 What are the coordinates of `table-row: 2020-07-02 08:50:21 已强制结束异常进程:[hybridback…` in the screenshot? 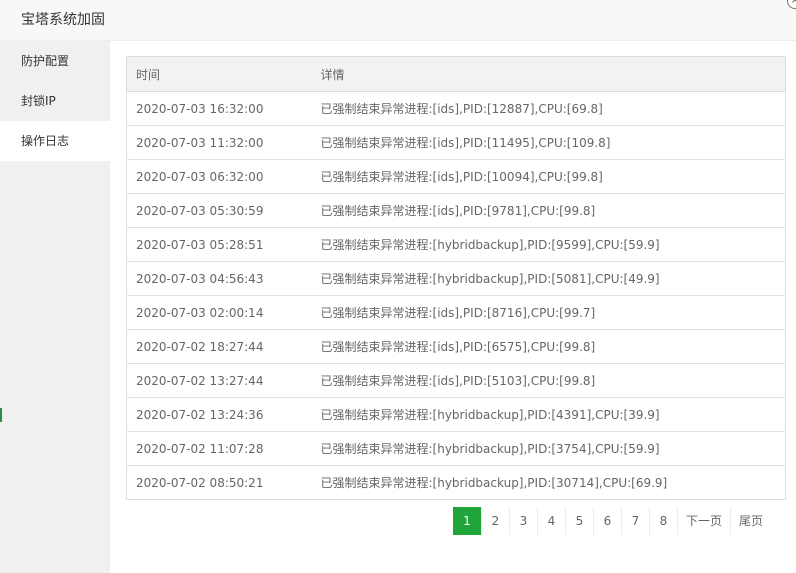 It's located at (456, 483).